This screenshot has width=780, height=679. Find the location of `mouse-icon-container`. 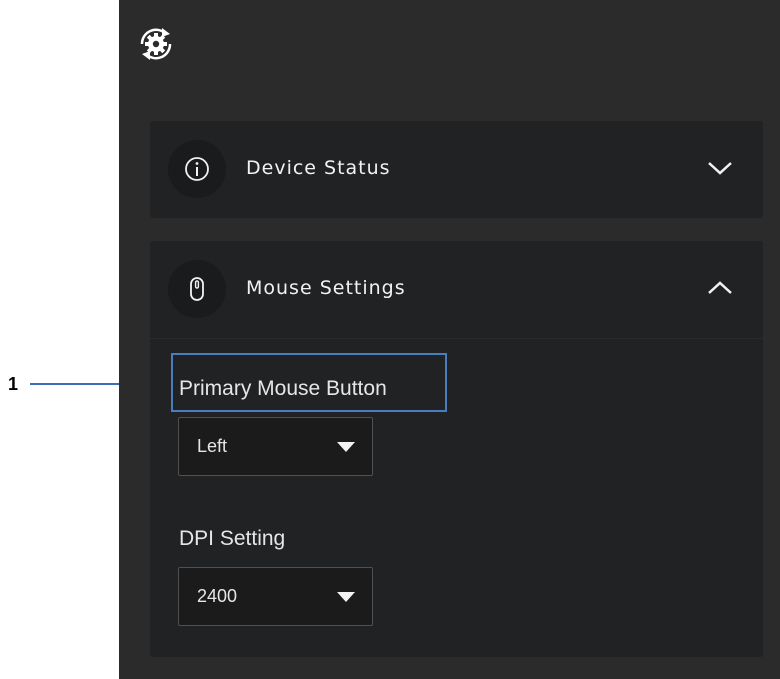

mouse-icon-container is located at coordinates (197, 289).